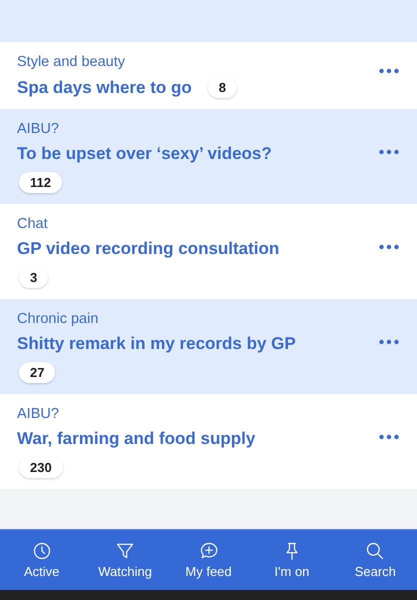 Image resolution: width=417 pixels, height=600 pixels. What do you see at coordinates (156, 344) in the screenshot?
I see `thread-title: Shitty remark in my records by GP` at bounding box center [156, 344].